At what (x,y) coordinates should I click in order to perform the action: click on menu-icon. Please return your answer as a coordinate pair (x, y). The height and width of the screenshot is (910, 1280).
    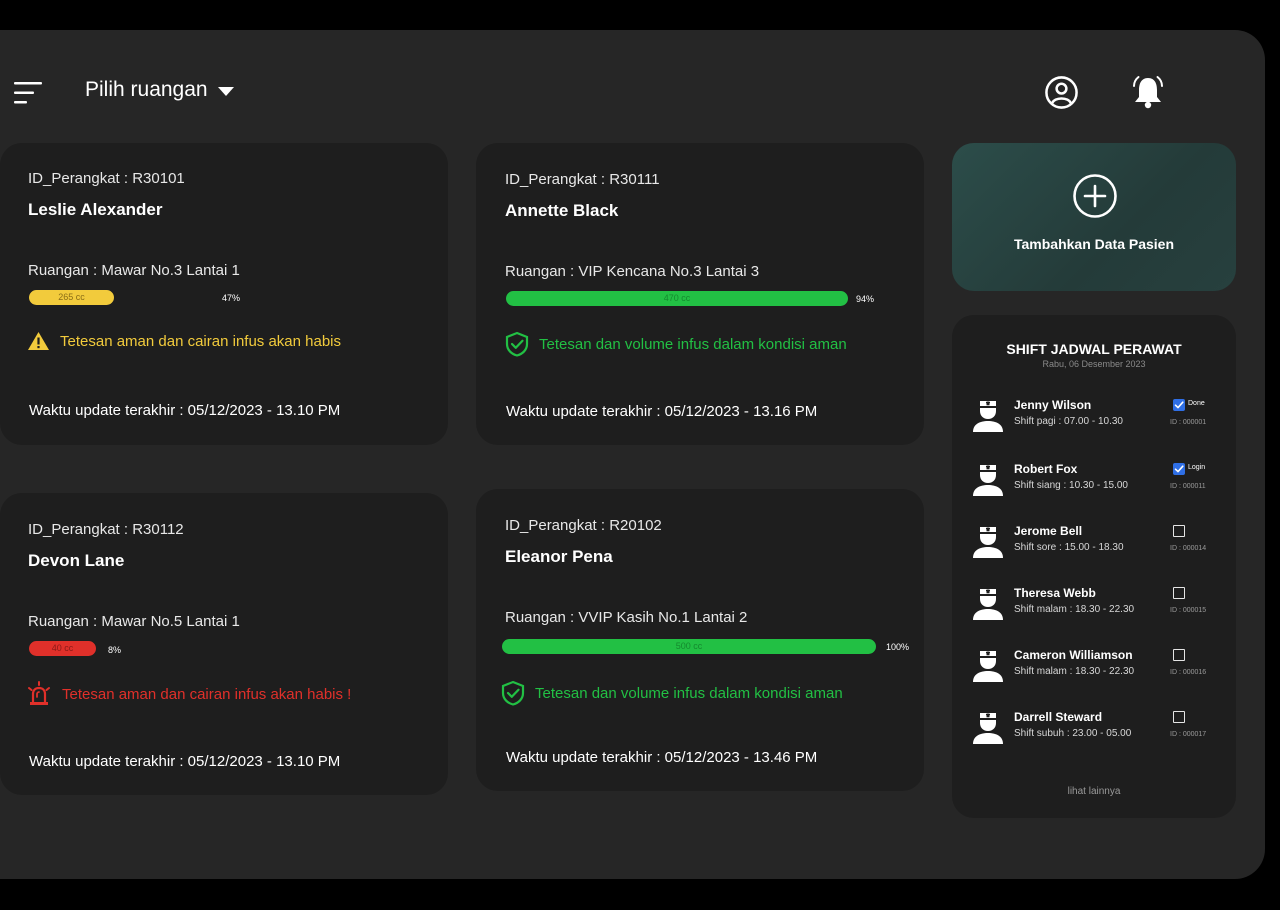
    Looking at the image, I should click on (29, 93).